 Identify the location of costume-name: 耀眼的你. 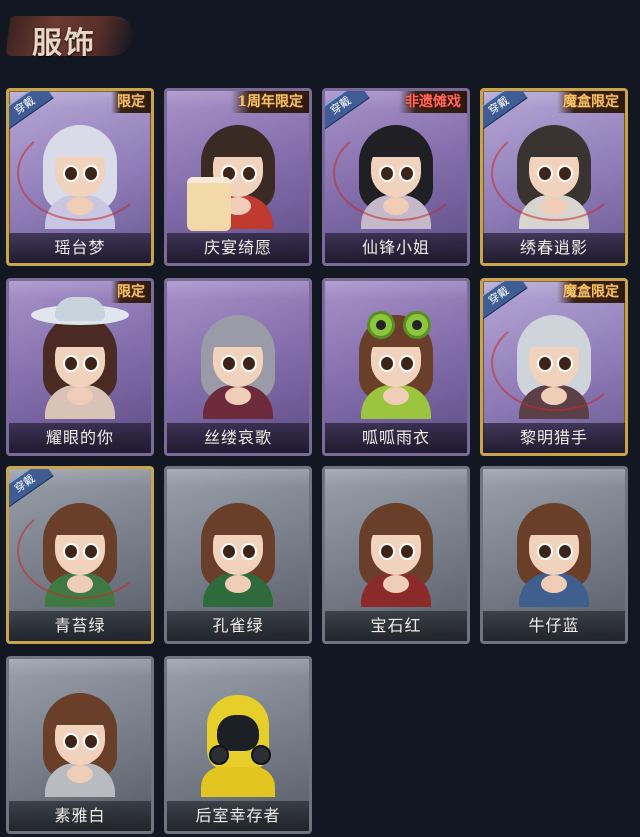
(80, 438).